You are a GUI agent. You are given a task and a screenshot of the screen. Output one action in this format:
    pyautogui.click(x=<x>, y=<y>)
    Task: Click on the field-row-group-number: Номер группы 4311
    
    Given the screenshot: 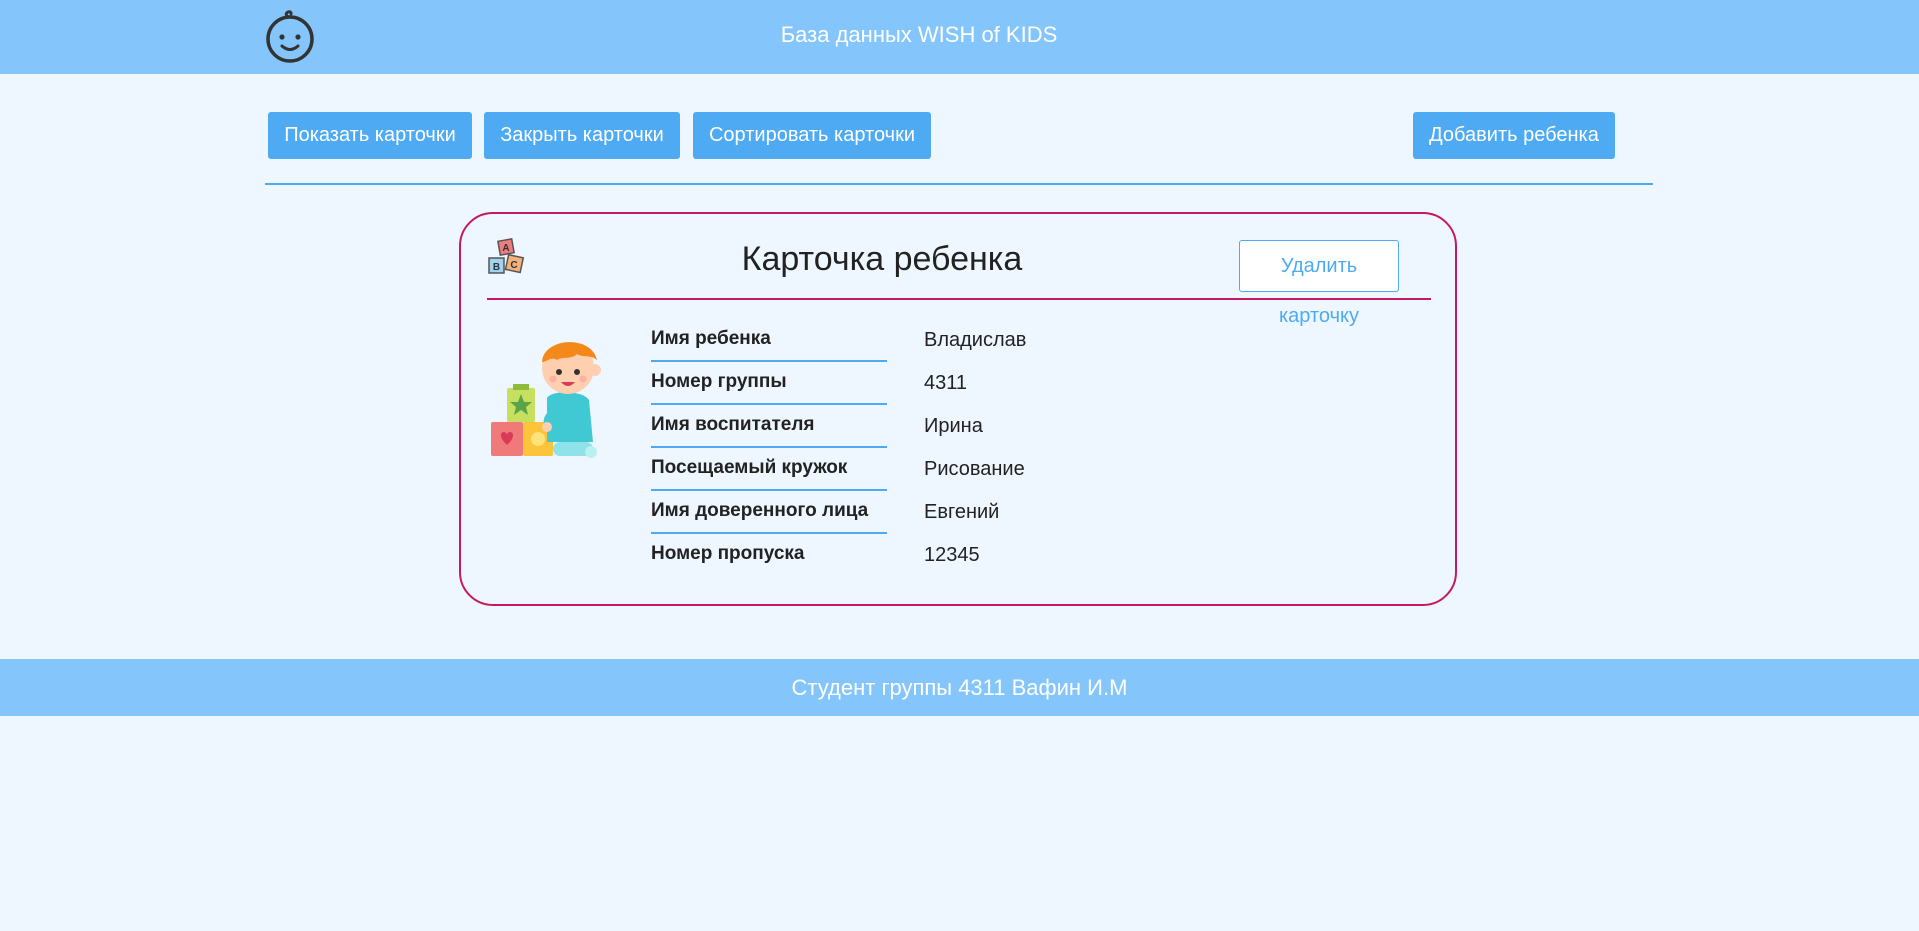 What is the action you would take?
    pyautogui.click(x=901, y=385)
    